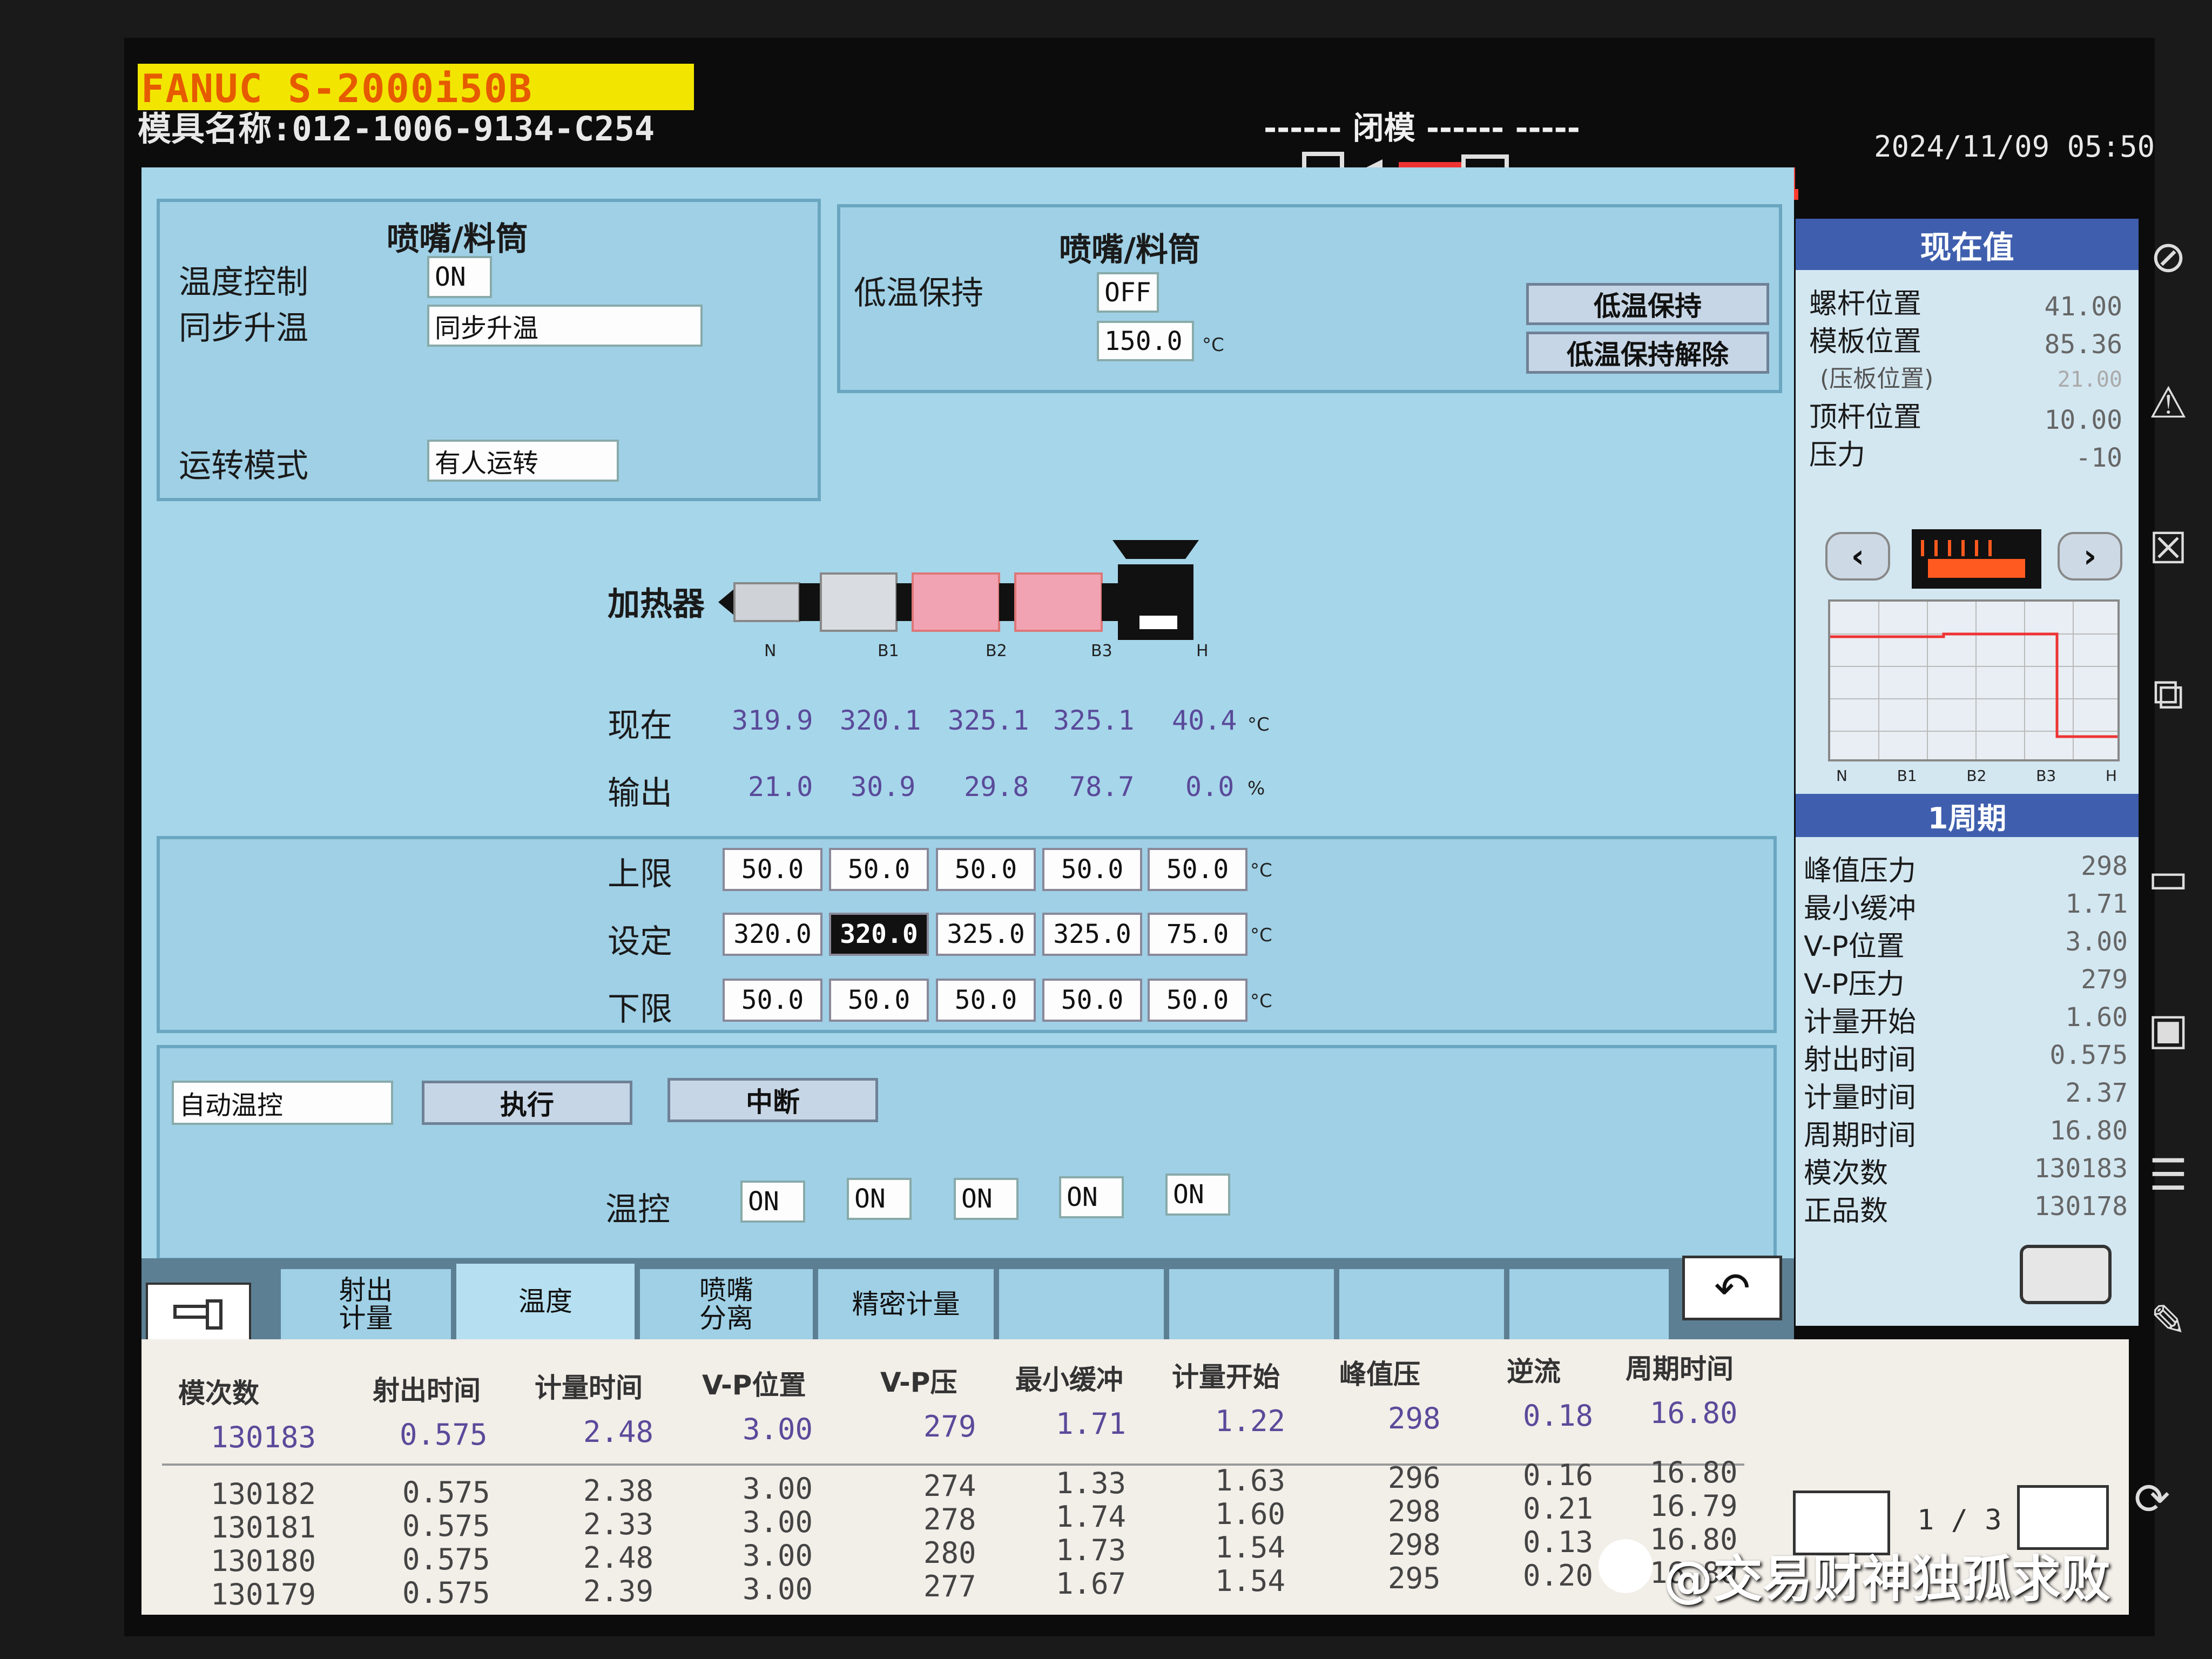 This screenshot has width=2212, height=1659. What do you see at coordinates (986, 1000) in the screenshot?
I see `lower-limit-b2: 50.0` at bounding box center [986, 1000].